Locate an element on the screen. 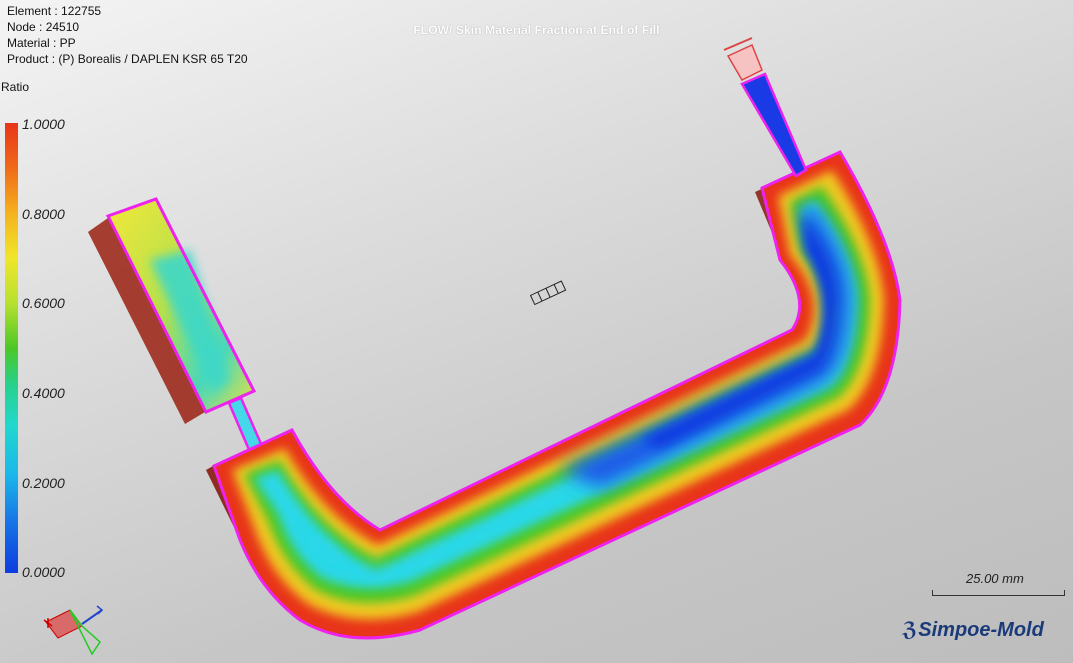 The height and width of the screenshot is (663, 1073). axis-triad-icon is located at coordinates (73, 630).